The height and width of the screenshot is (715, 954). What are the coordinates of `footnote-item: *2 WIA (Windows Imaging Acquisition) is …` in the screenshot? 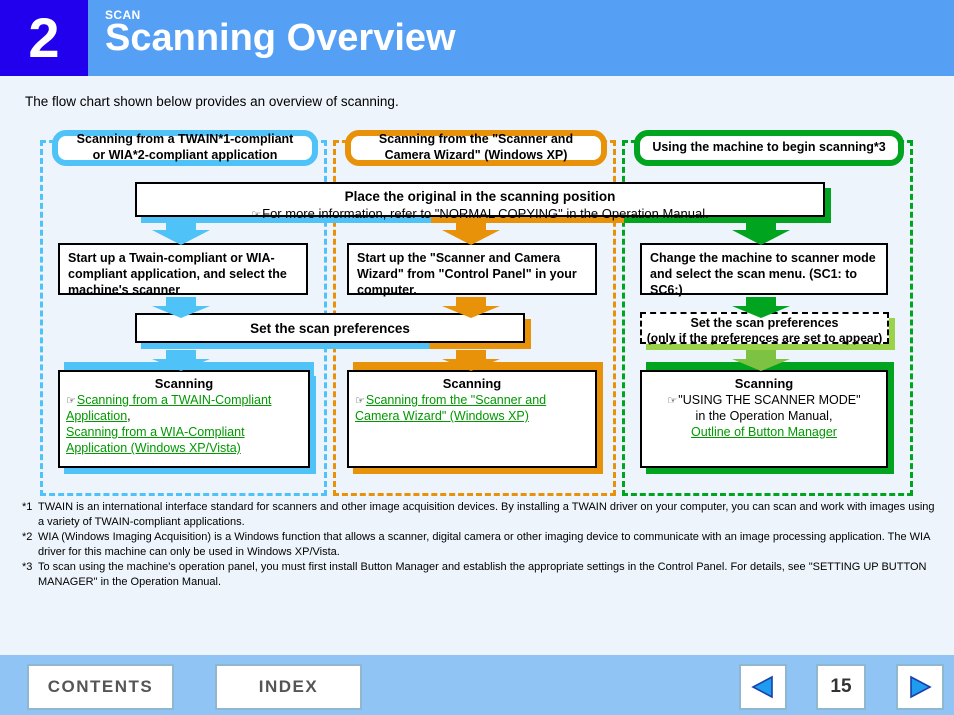 It's located at (479, 544).